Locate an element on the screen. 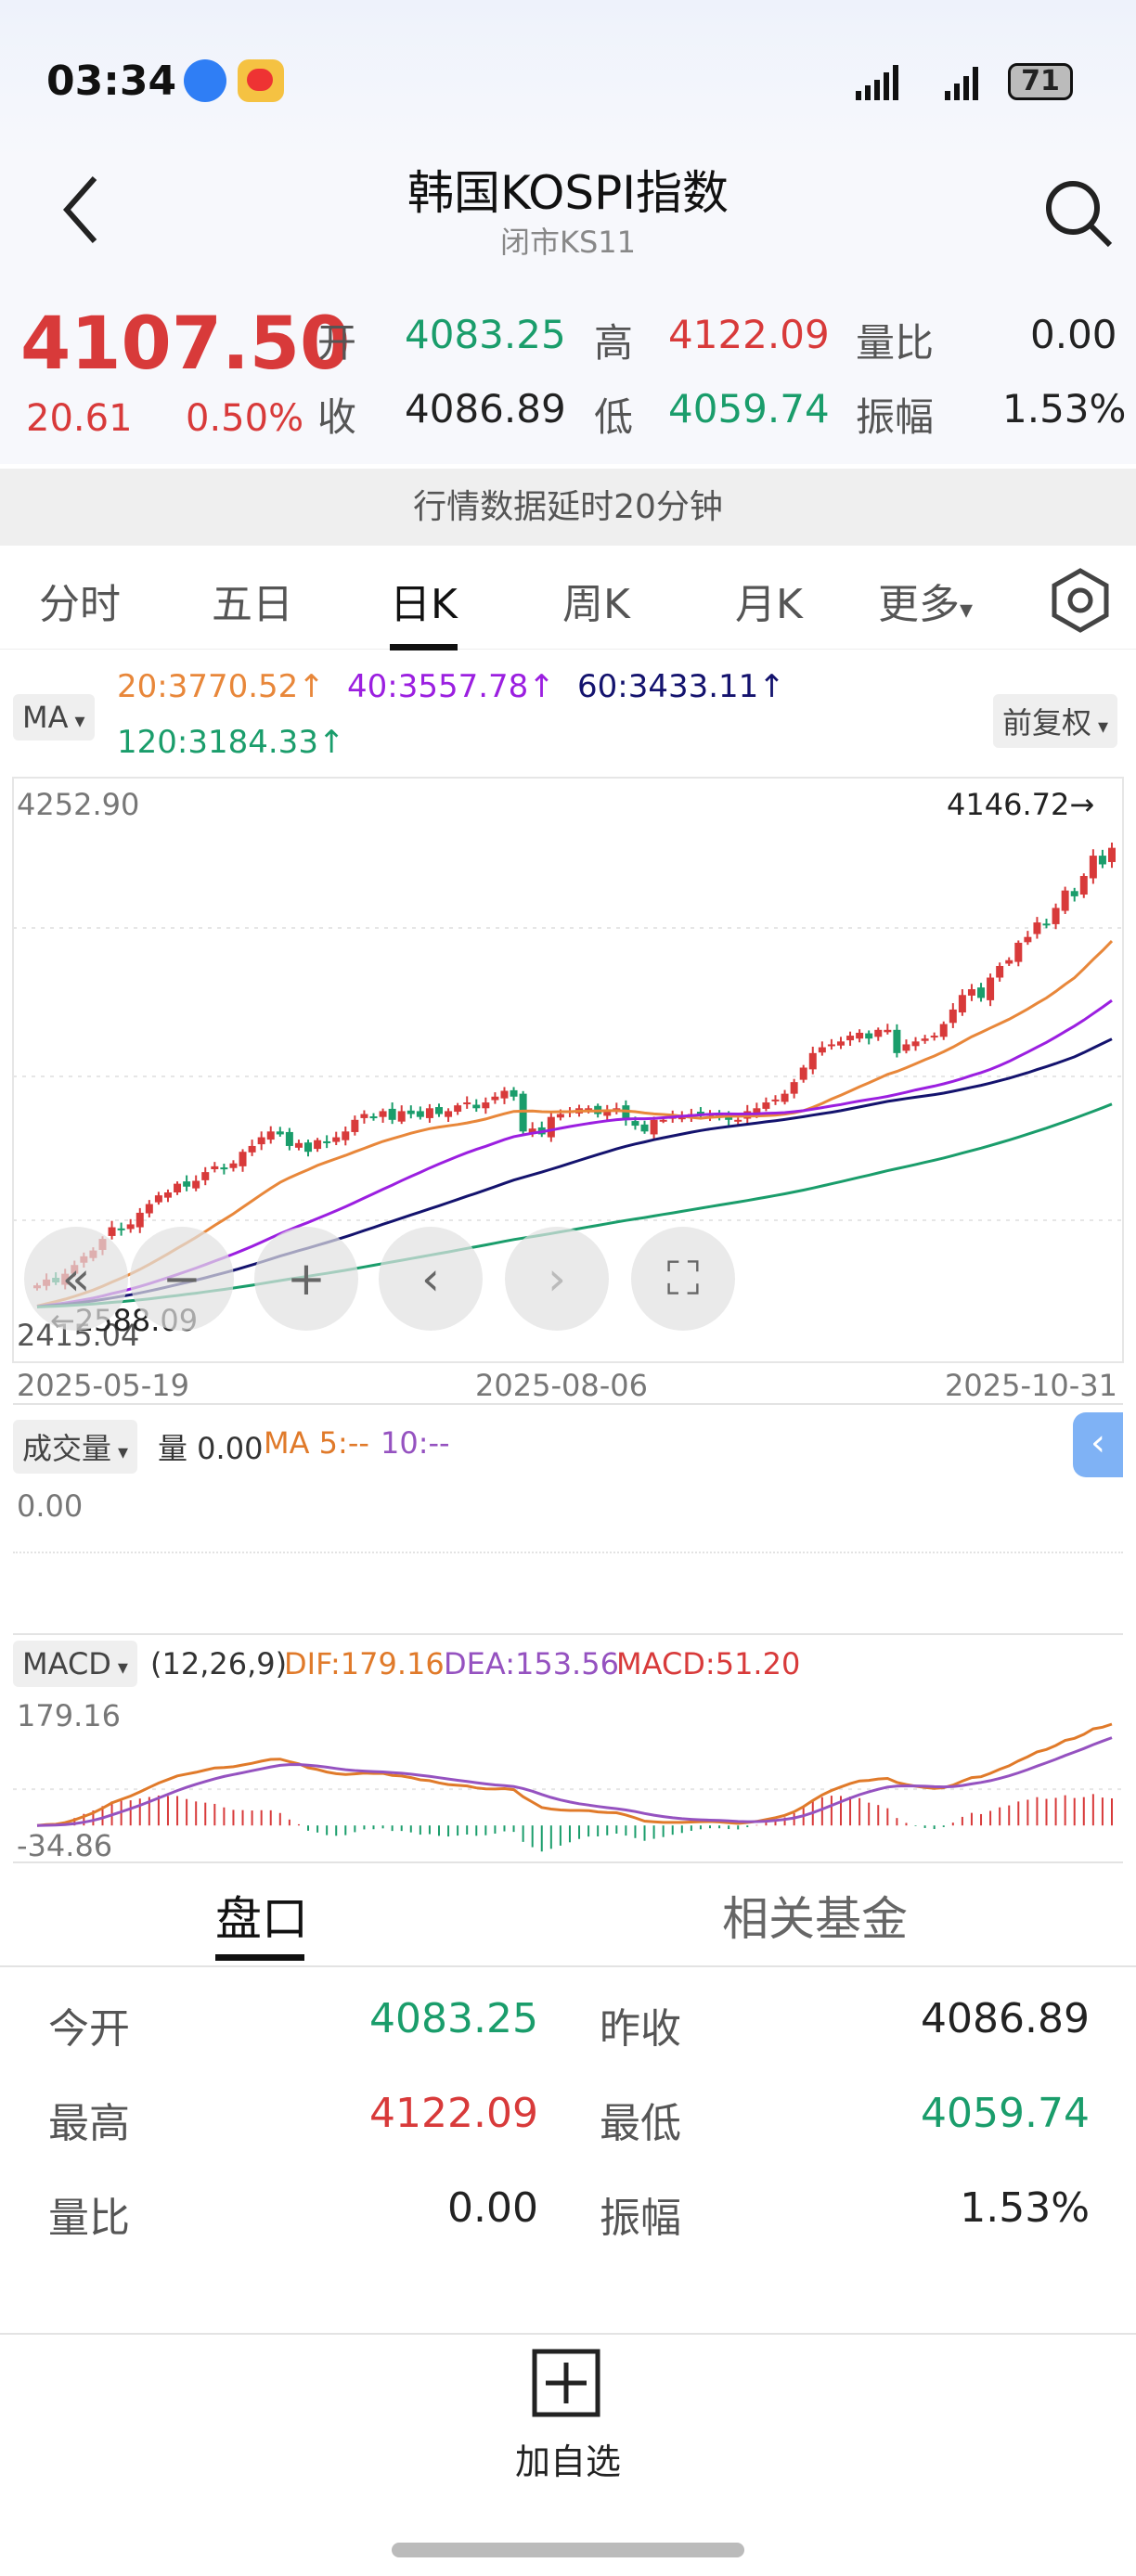 The height and width of the screenshot is (2576, 1136). tab-underline is located at coordinates (259, 1957).